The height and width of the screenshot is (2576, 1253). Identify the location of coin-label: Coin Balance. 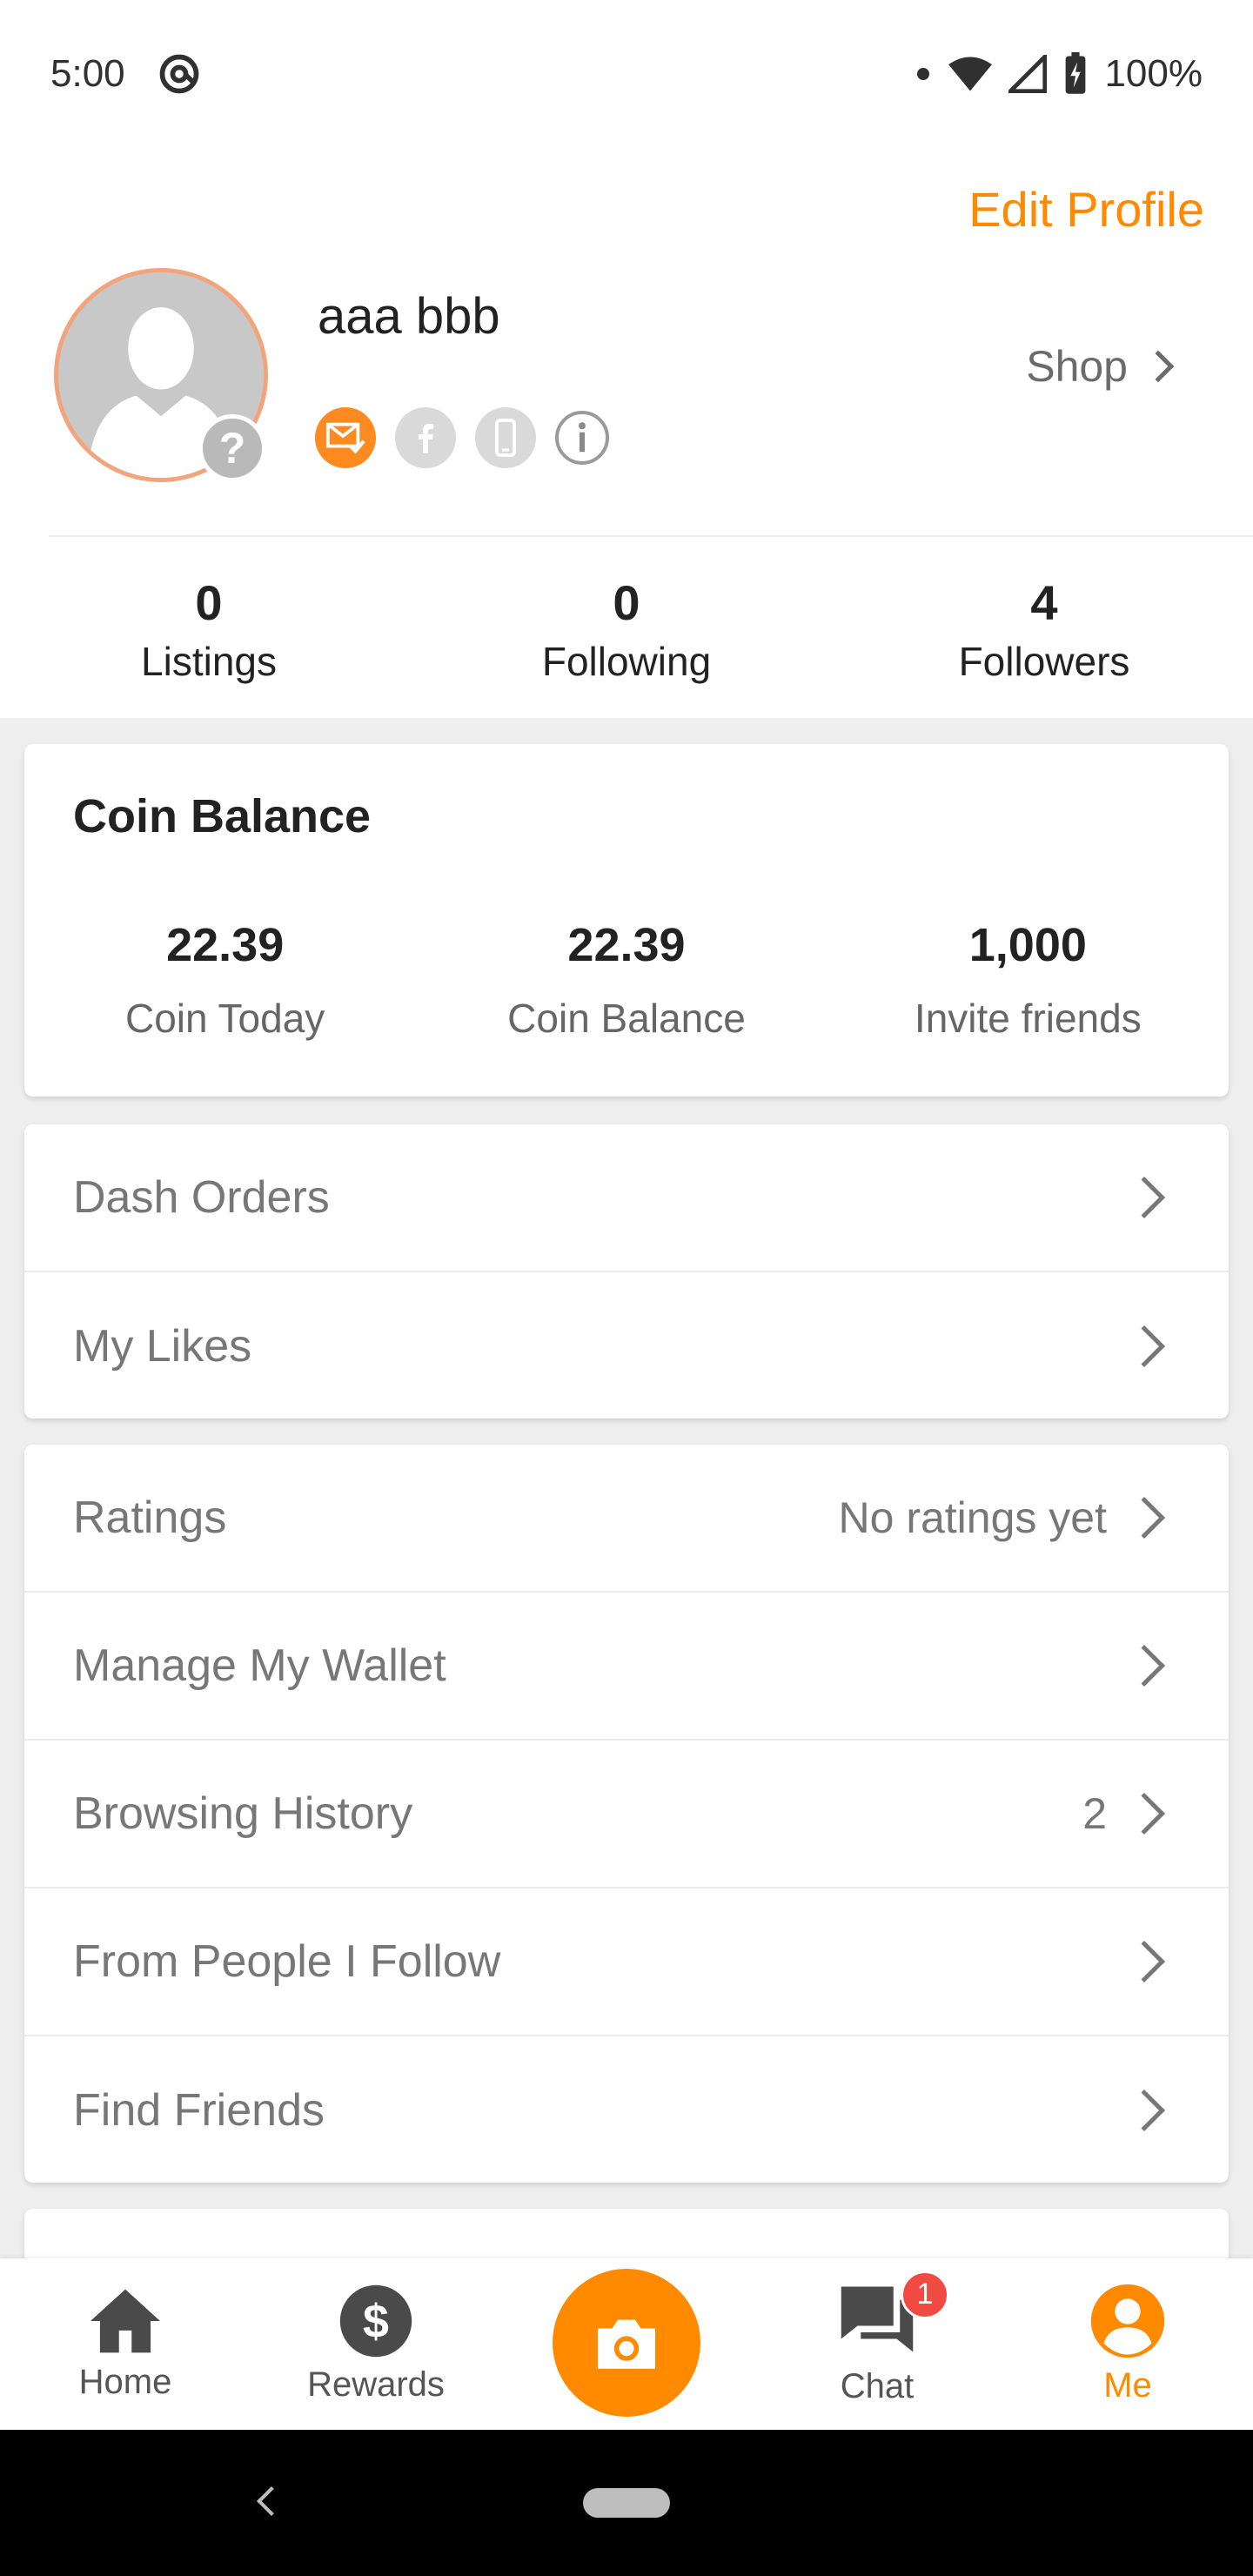
(626, 1018).